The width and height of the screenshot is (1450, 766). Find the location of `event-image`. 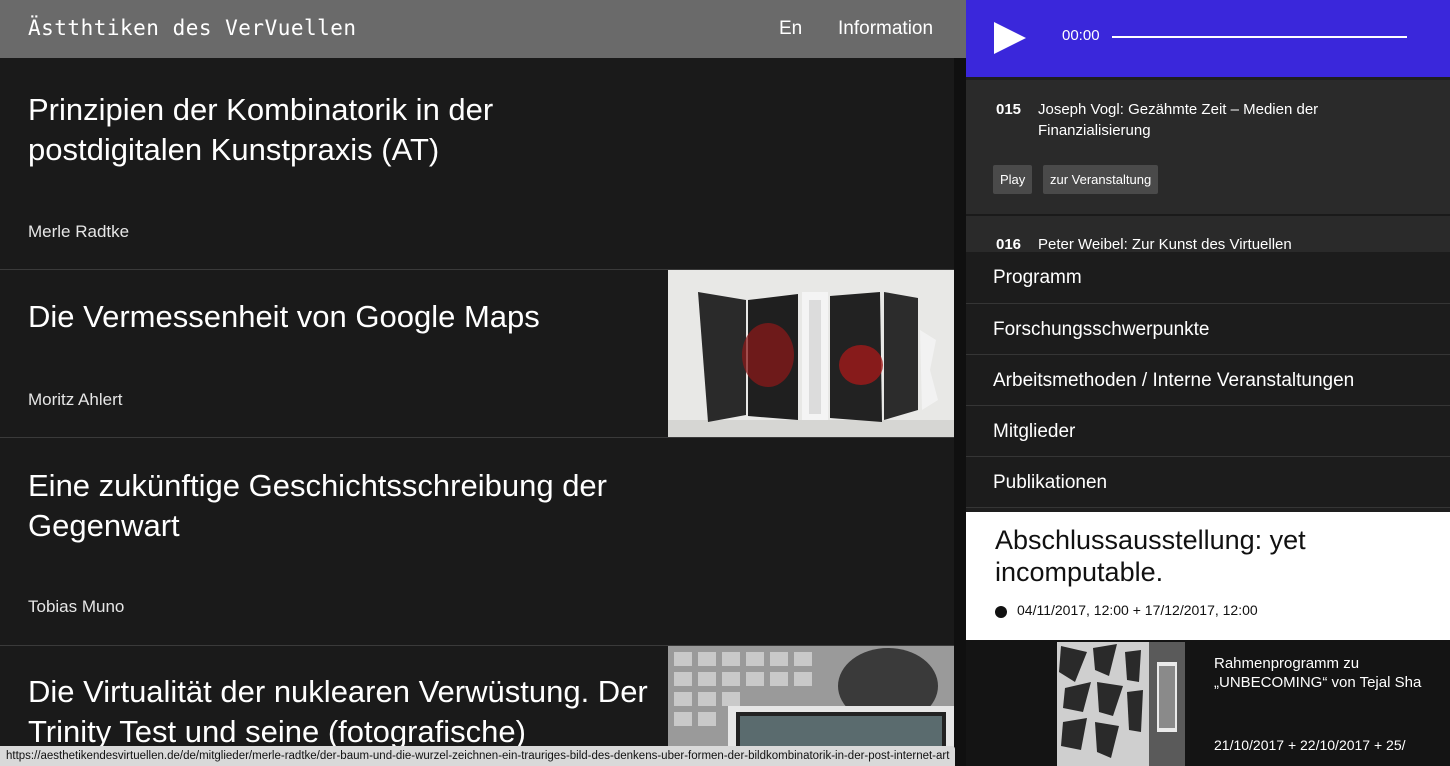

event-image is located at coordinates (1121, 704).